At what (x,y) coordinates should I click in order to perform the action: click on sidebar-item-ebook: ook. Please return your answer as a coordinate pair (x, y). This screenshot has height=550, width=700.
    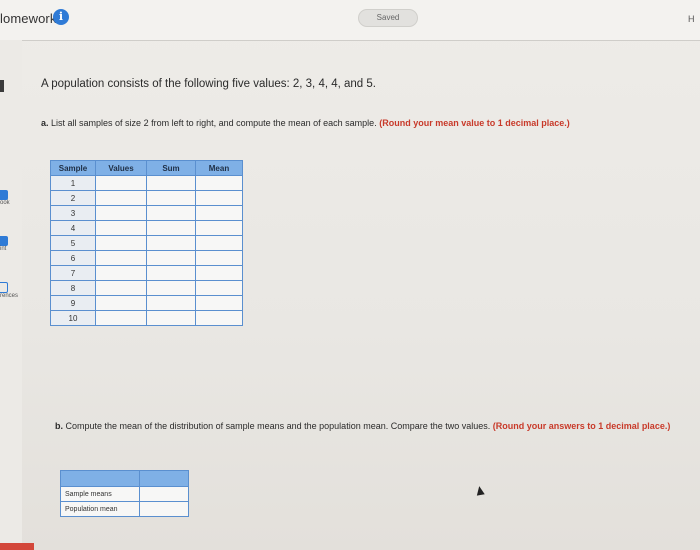
    Looking at the image, I should click on (11, 198).